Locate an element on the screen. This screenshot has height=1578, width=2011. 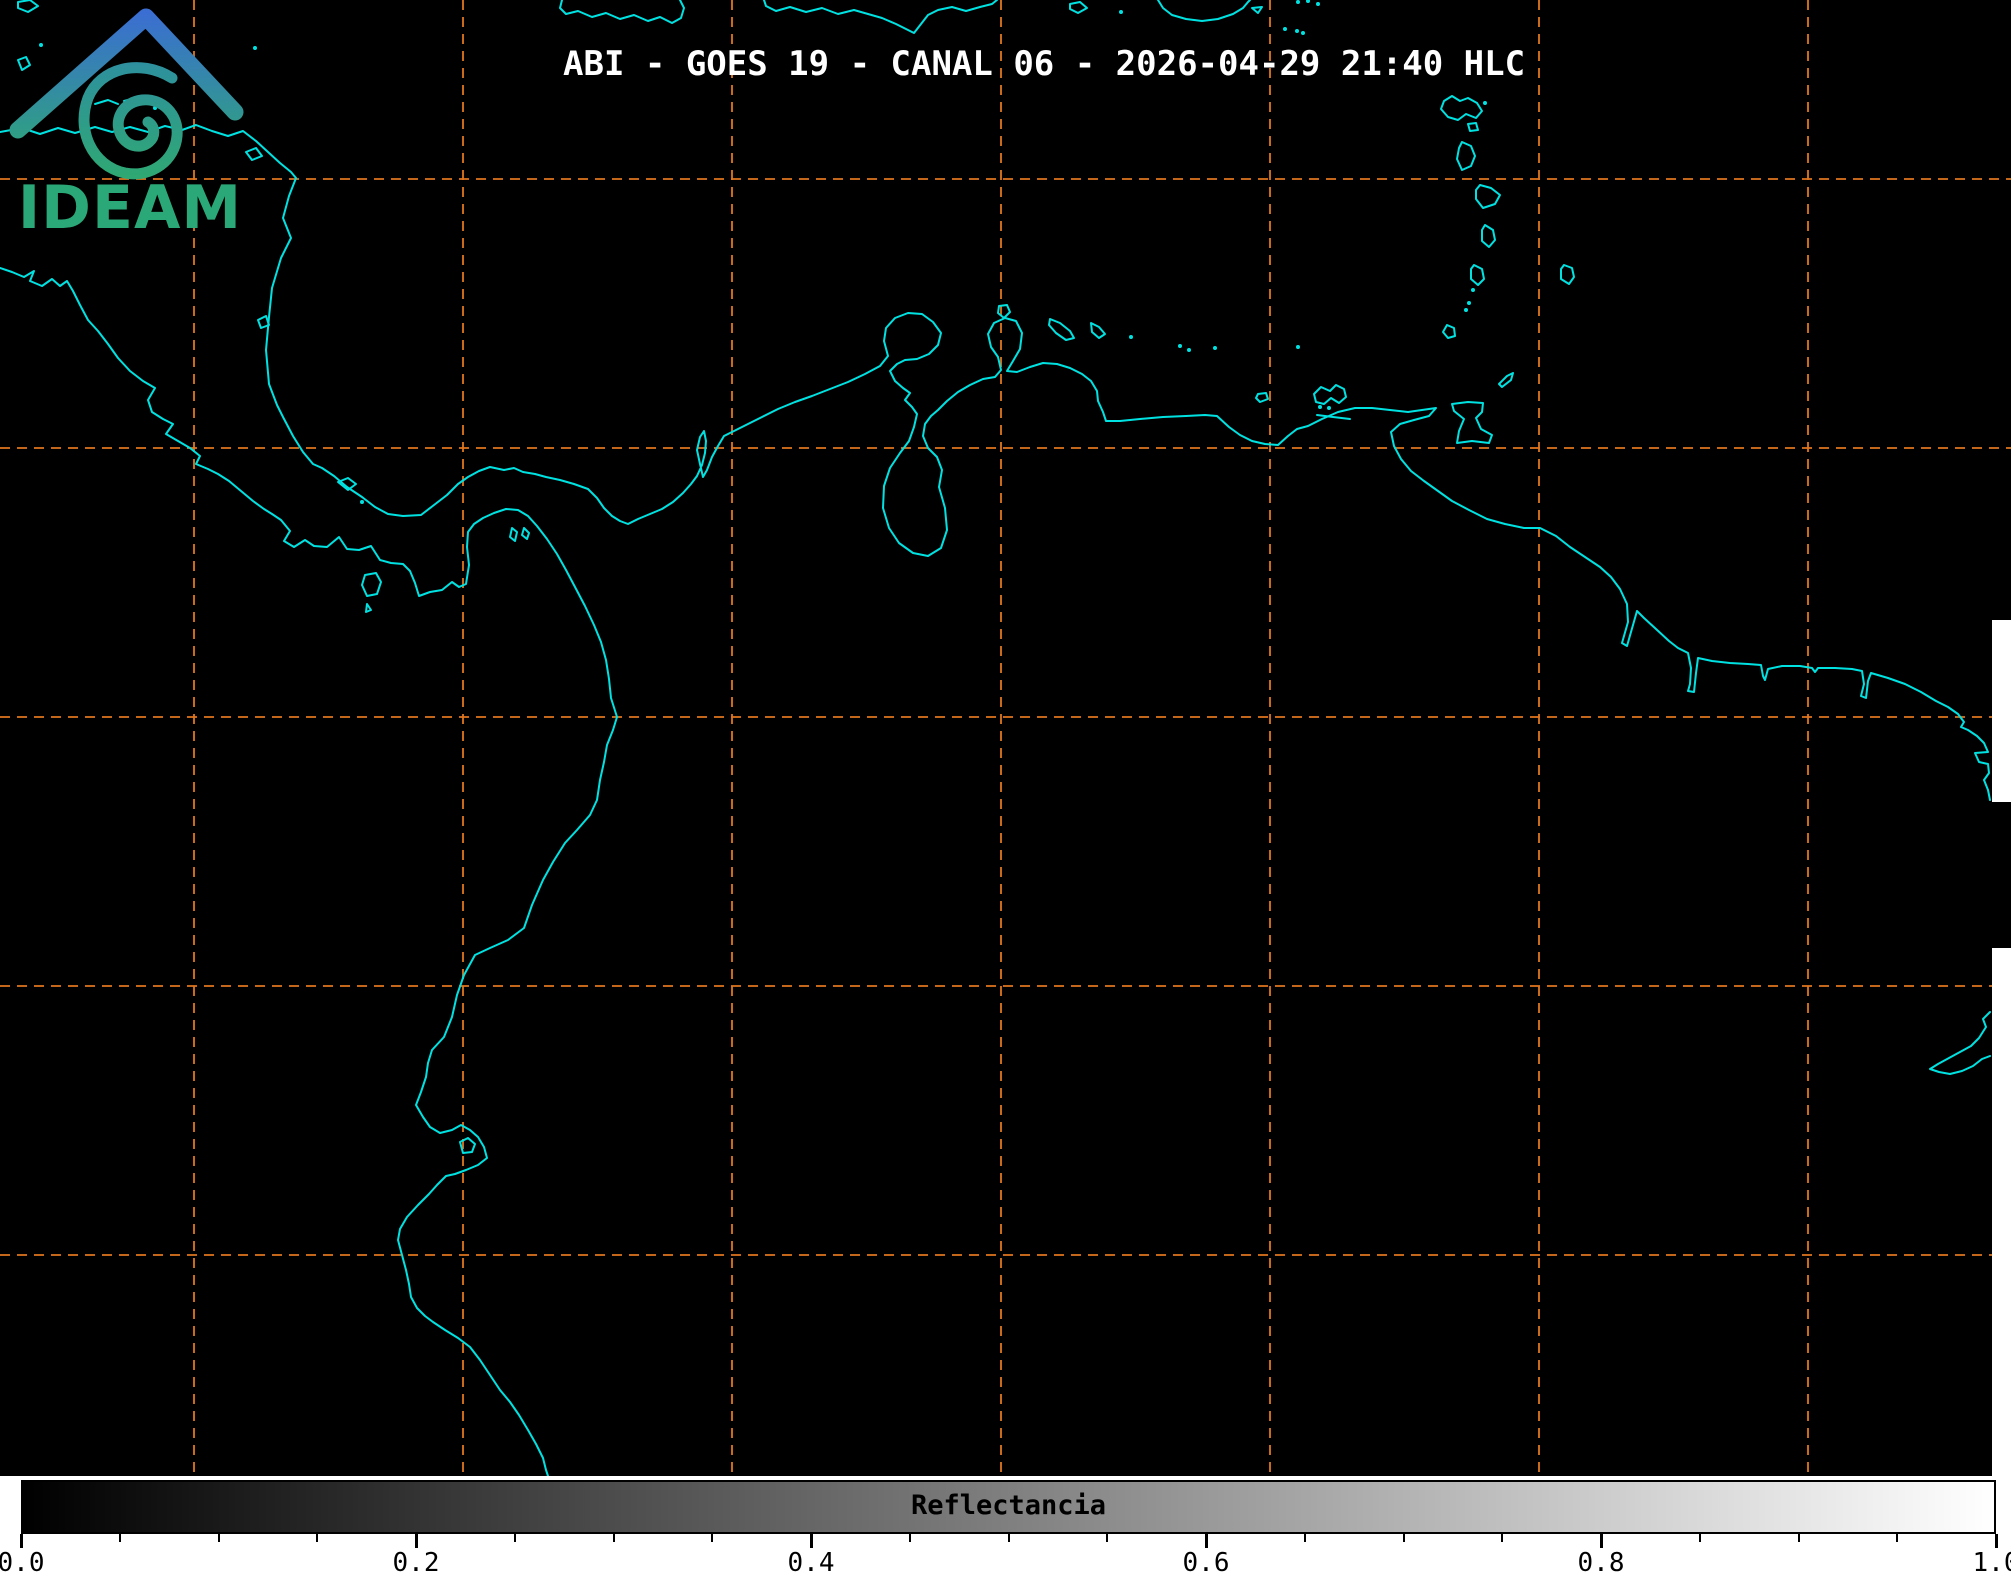
colorbar-tick-label: 0.6 is located at coordinates (1206, 1563).